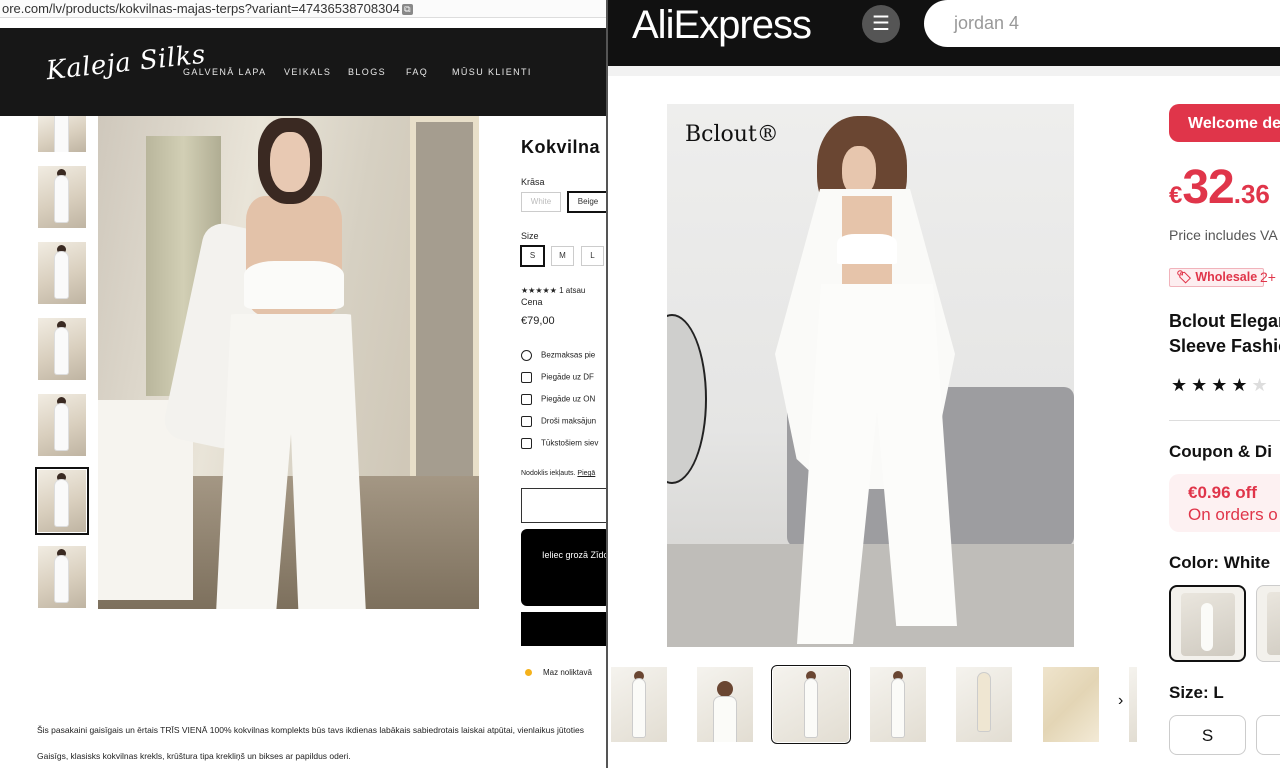 This screenshot has width=1280, height=768. Describe the element at coordinates (526, 355) in the screenshot. I see `globe-icon` at that location.